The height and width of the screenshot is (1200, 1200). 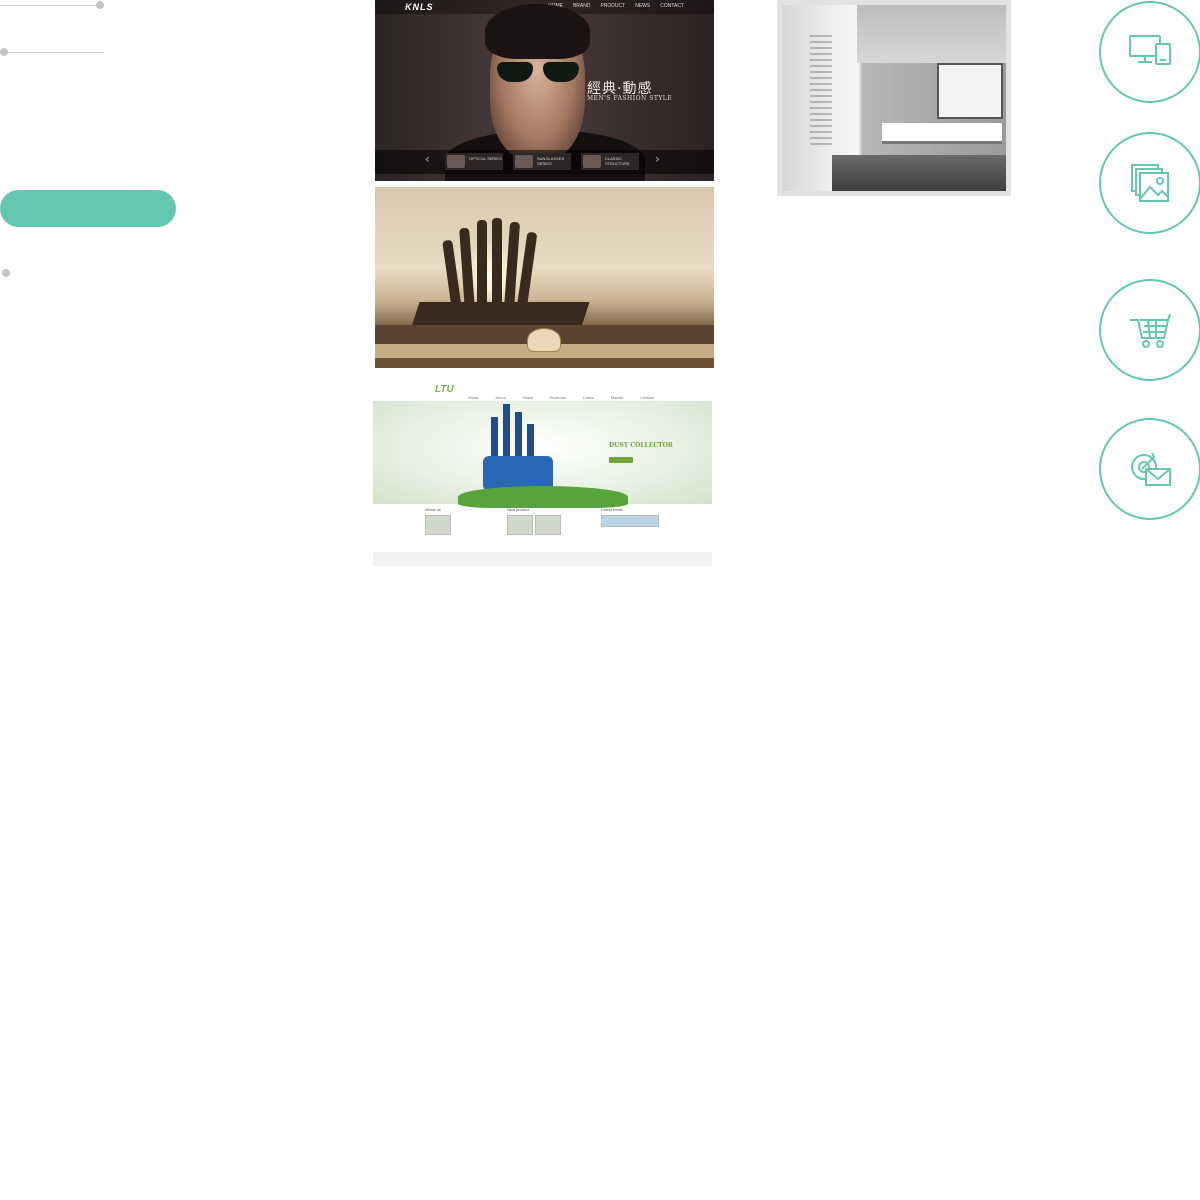 I want to click on thumb-nav-item: About, so click(x=500, y=397).